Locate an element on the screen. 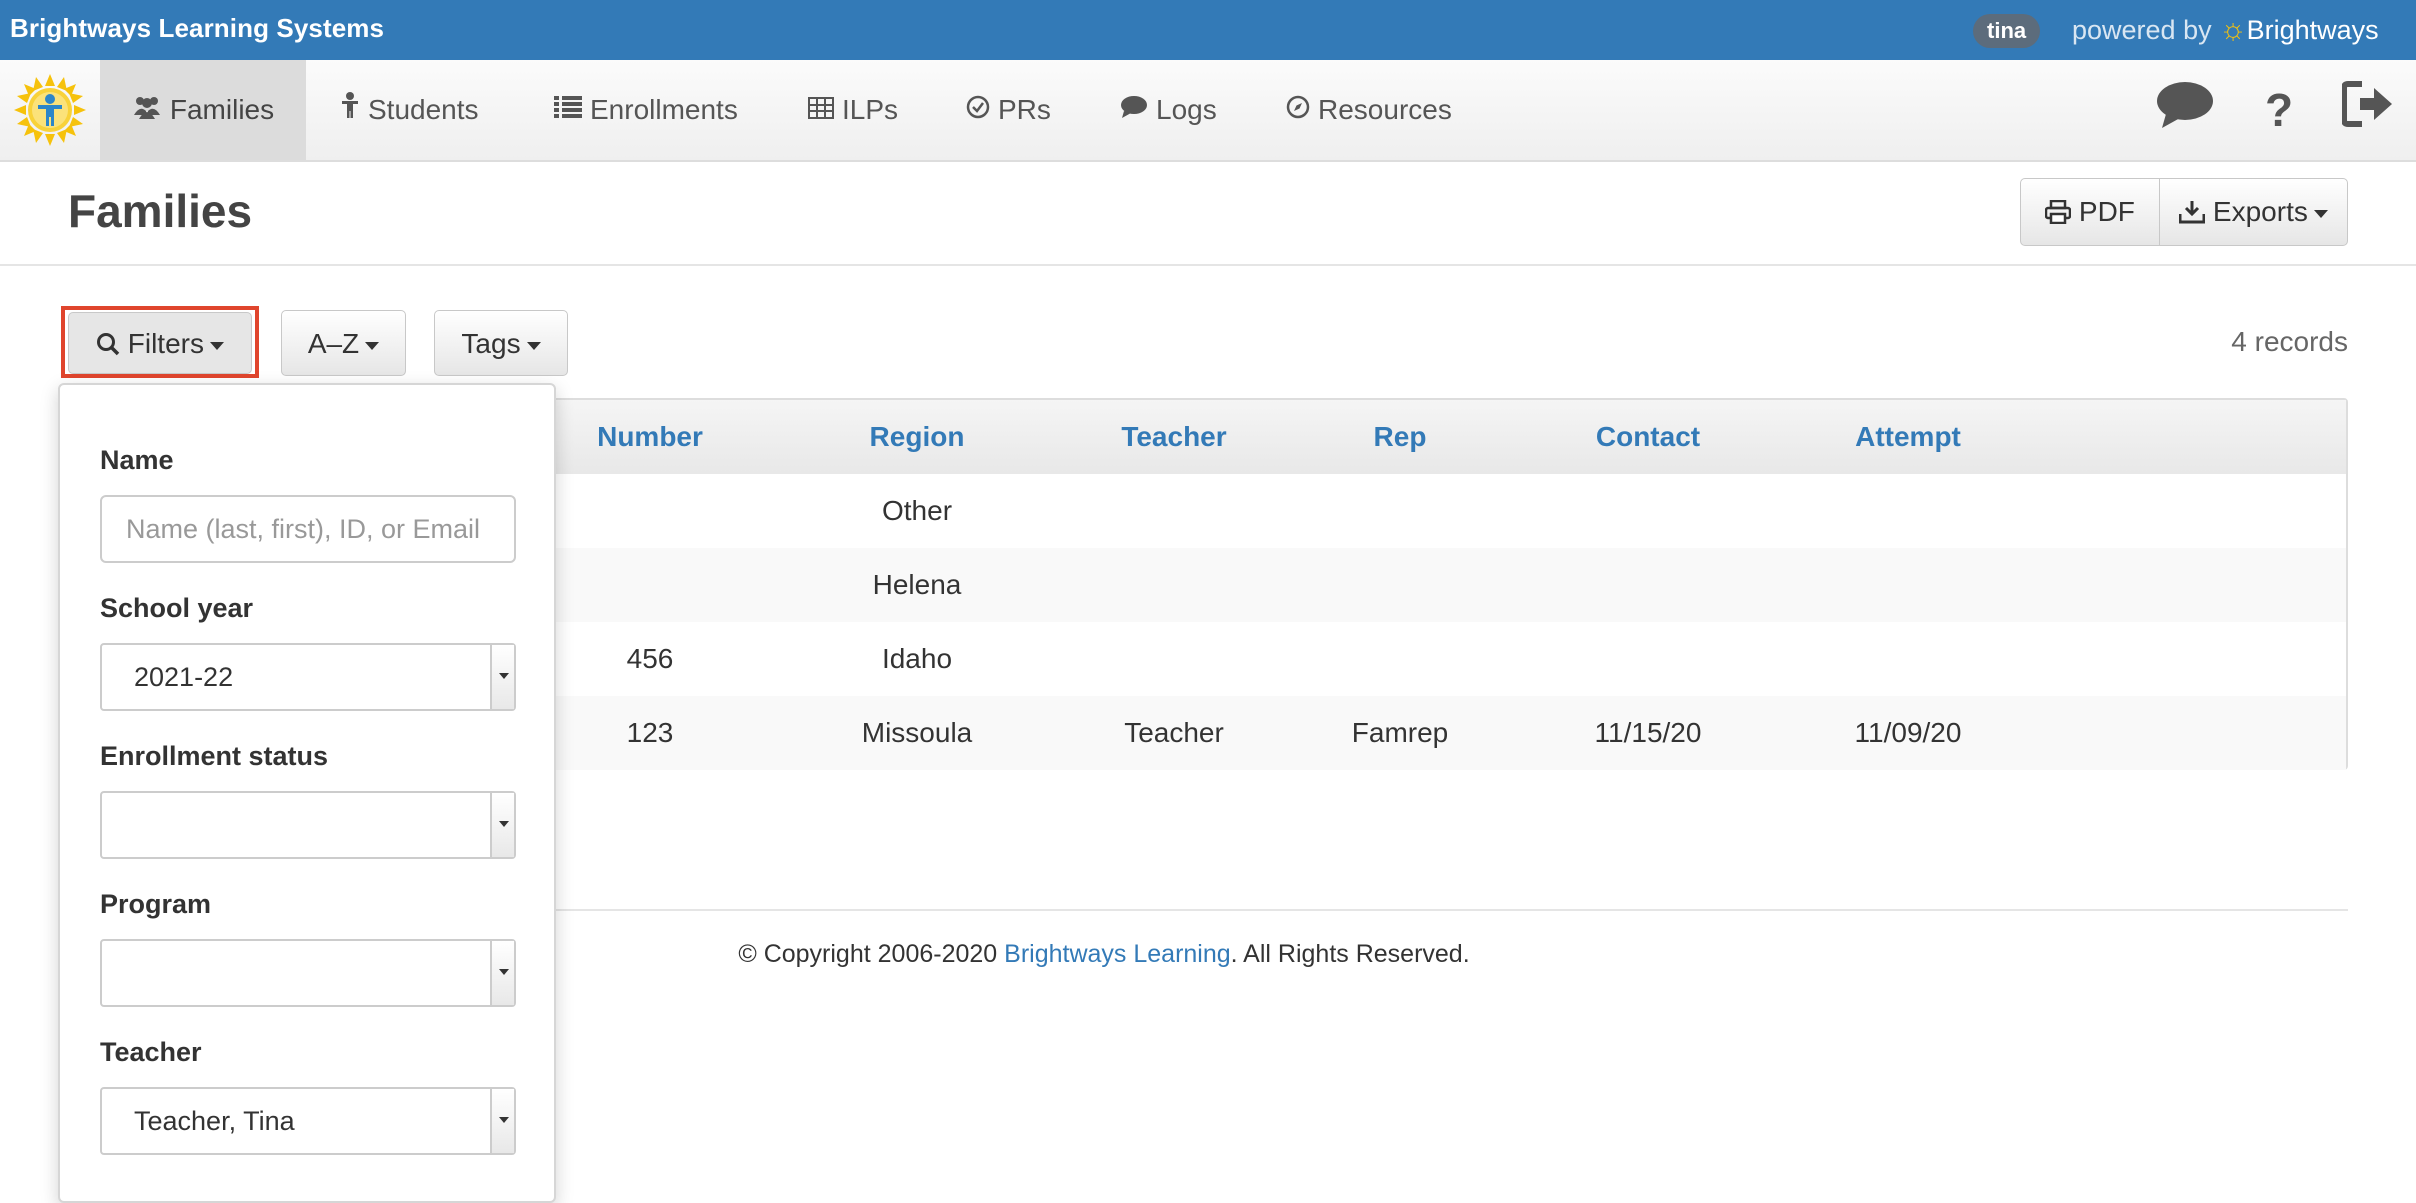  nav-label-logs: Logs is located at coordinates (1186, 109).